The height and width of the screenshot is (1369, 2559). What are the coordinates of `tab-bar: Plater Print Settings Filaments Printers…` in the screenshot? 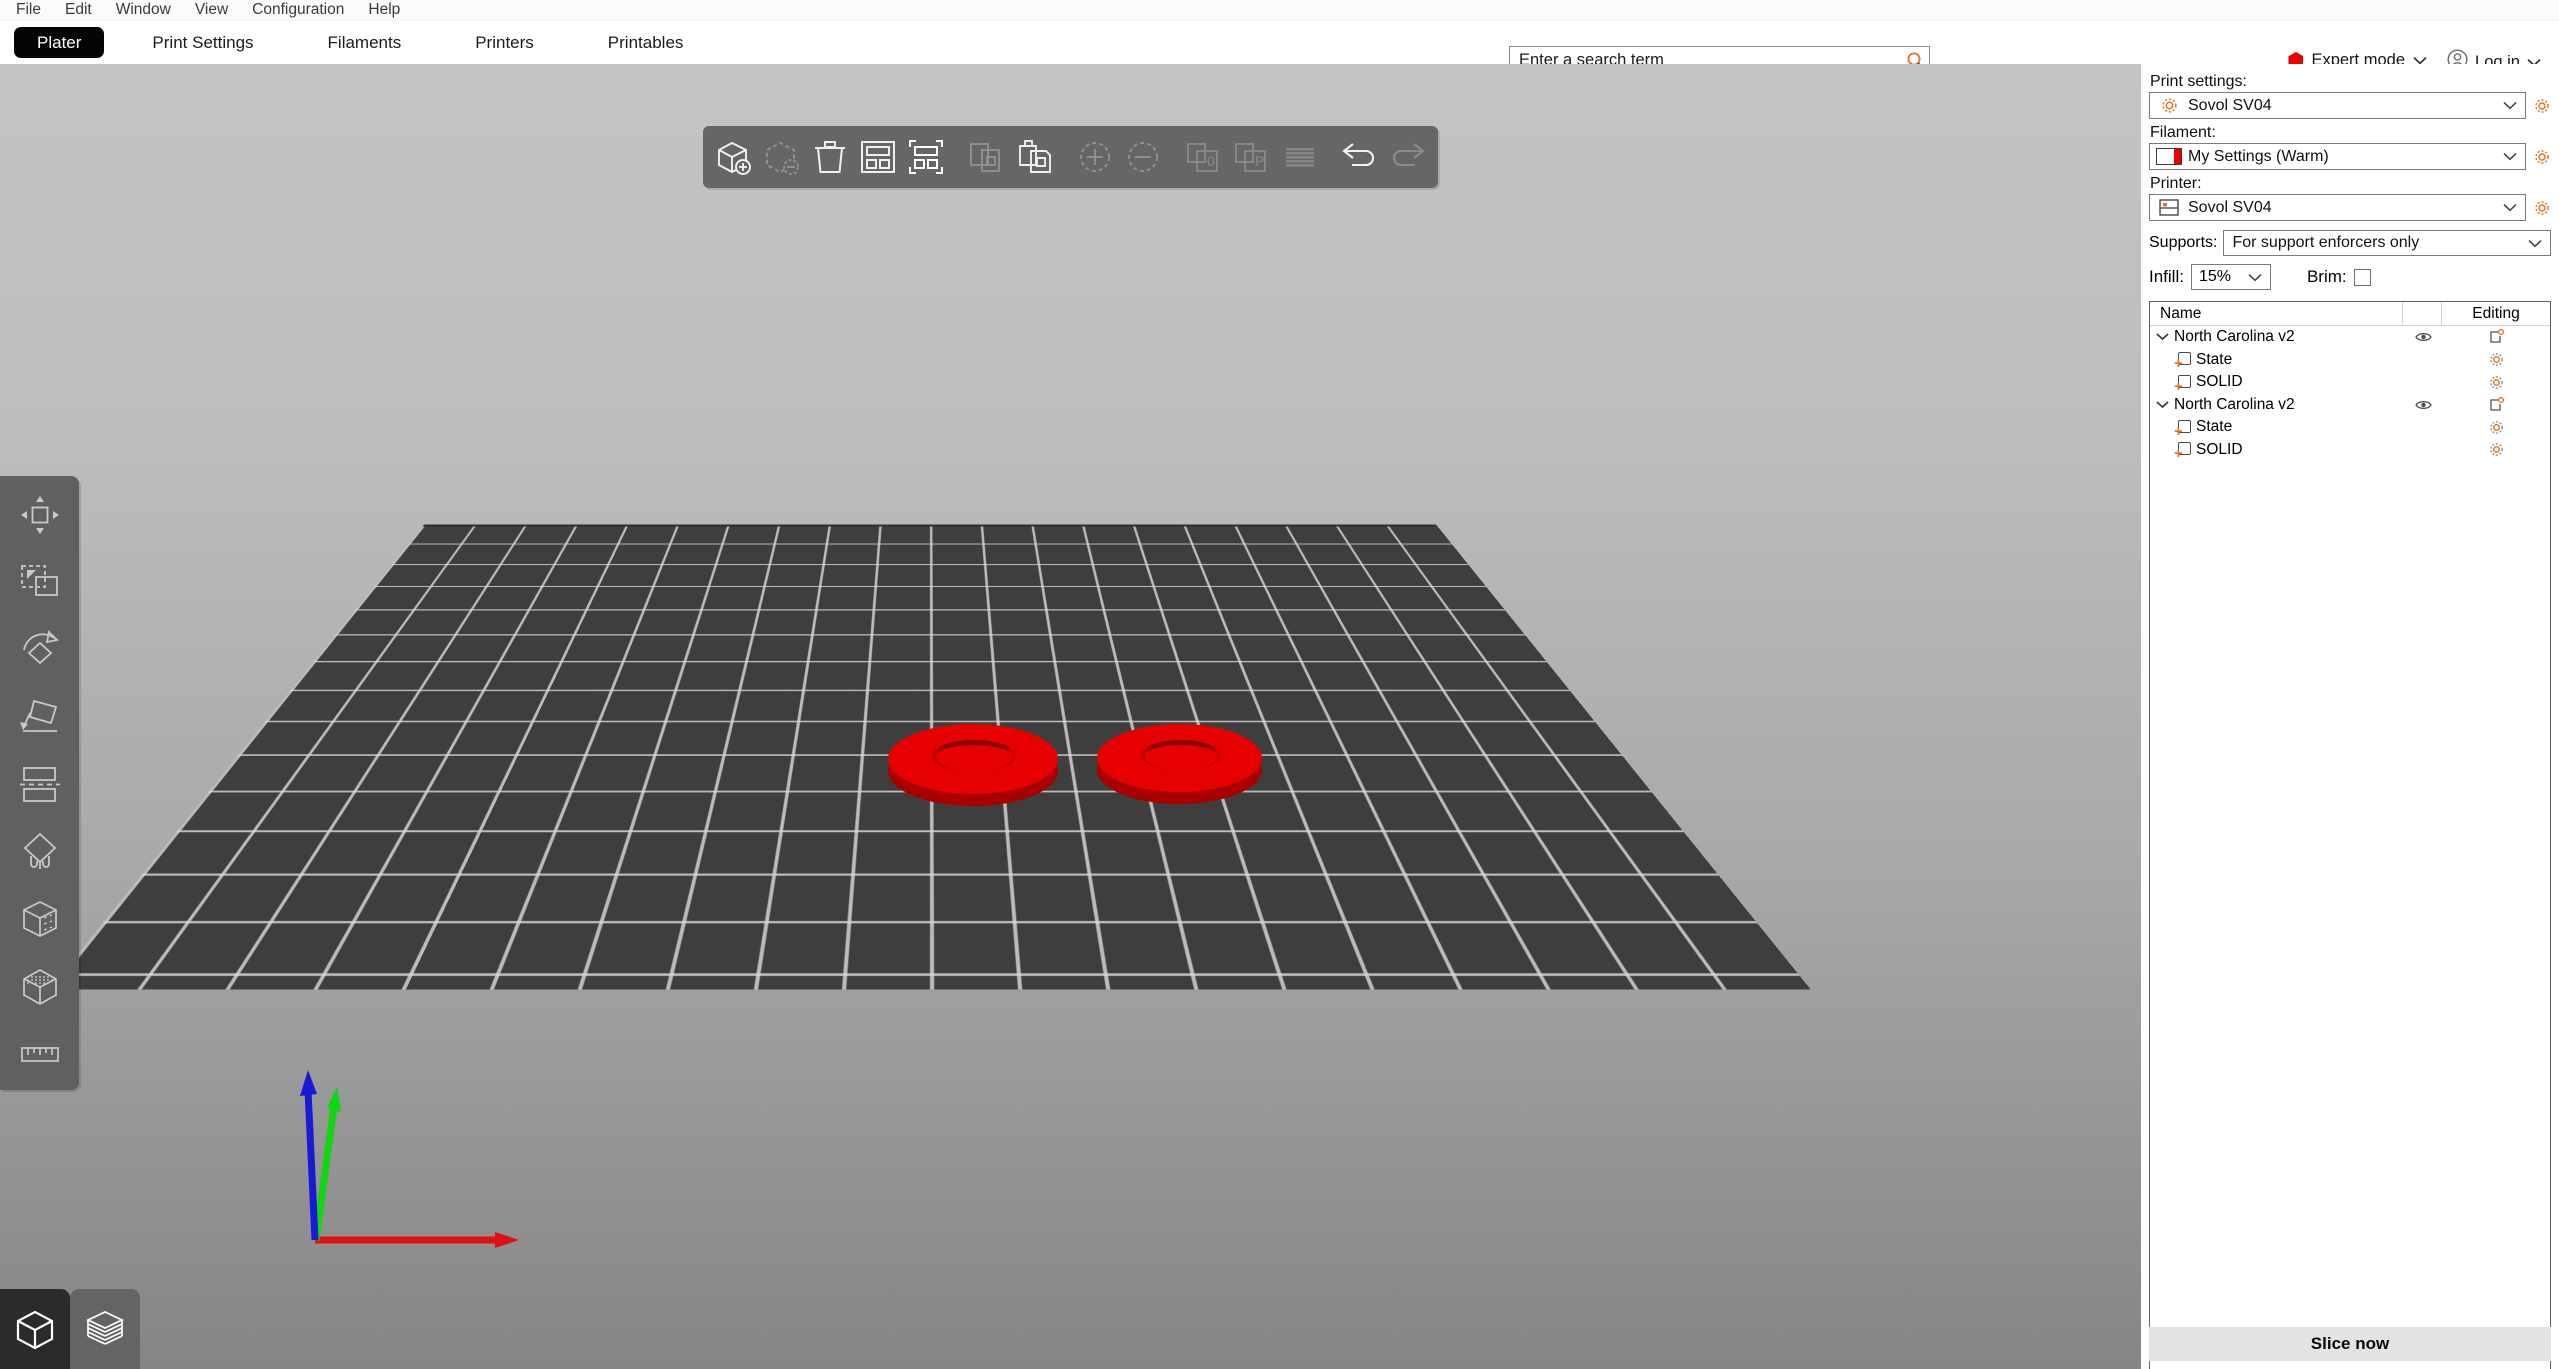 It's located at (1279, 48).